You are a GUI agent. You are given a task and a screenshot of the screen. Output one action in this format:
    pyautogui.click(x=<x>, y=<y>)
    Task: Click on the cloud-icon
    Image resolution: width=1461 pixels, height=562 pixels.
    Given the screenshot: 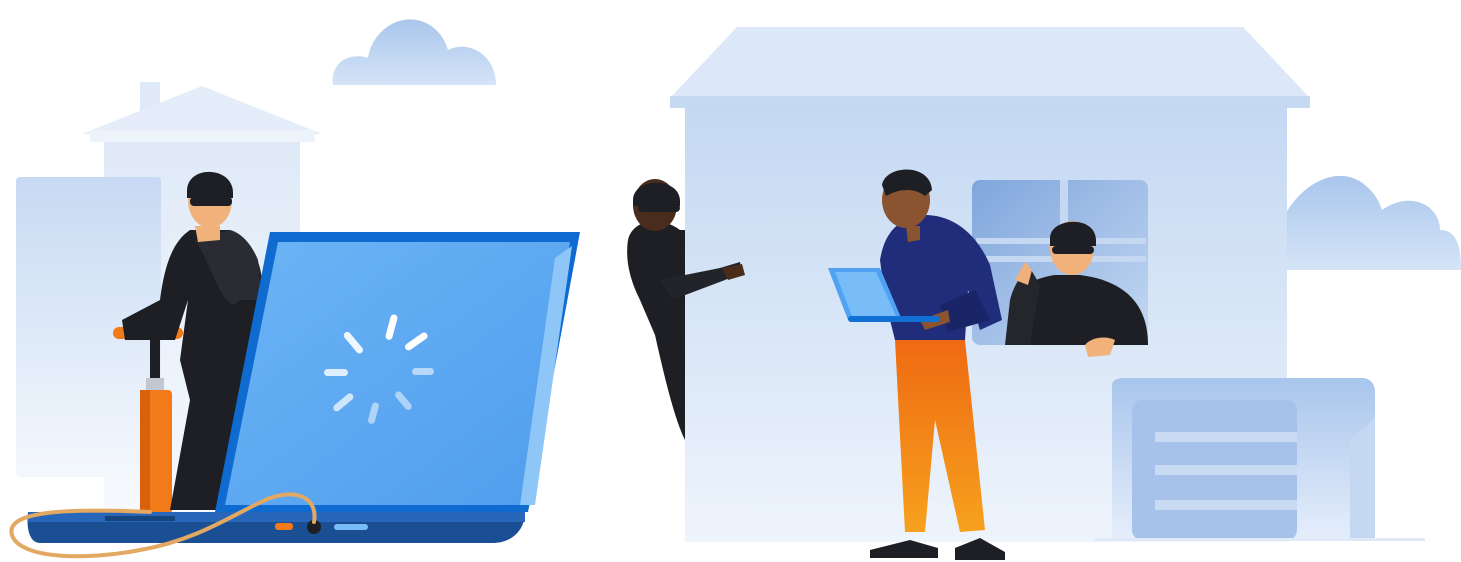 What is the action you would take?
    pyautogui.click(x=414, y=52)
    